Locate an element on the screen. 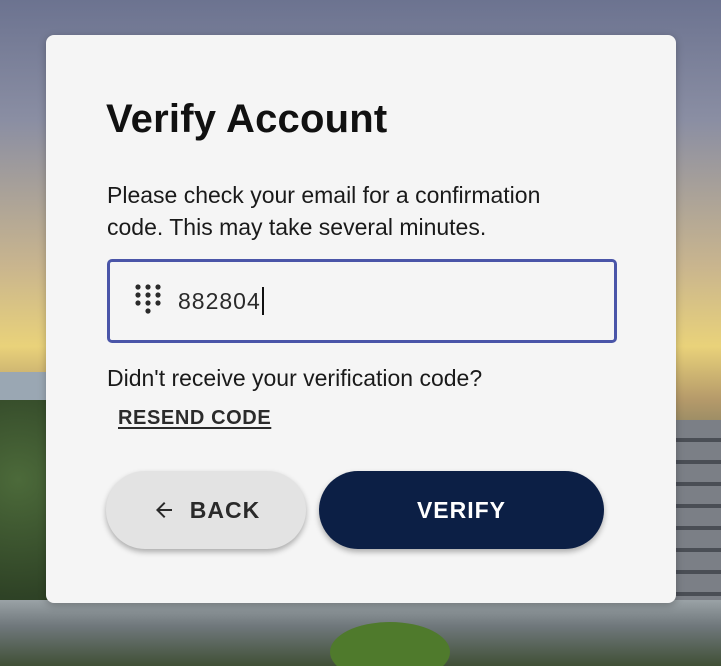 Image resolution: width=721 pixels, height=666 pixels. back-button: BACK is located at coordinates (206, 510).